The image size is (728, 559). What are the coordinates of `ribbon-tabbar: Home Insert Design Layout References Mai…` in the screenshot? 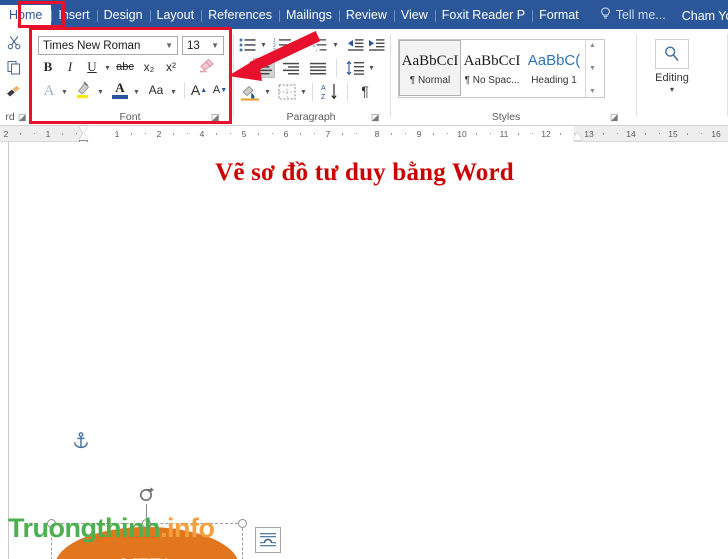 It's located at (364, 14).